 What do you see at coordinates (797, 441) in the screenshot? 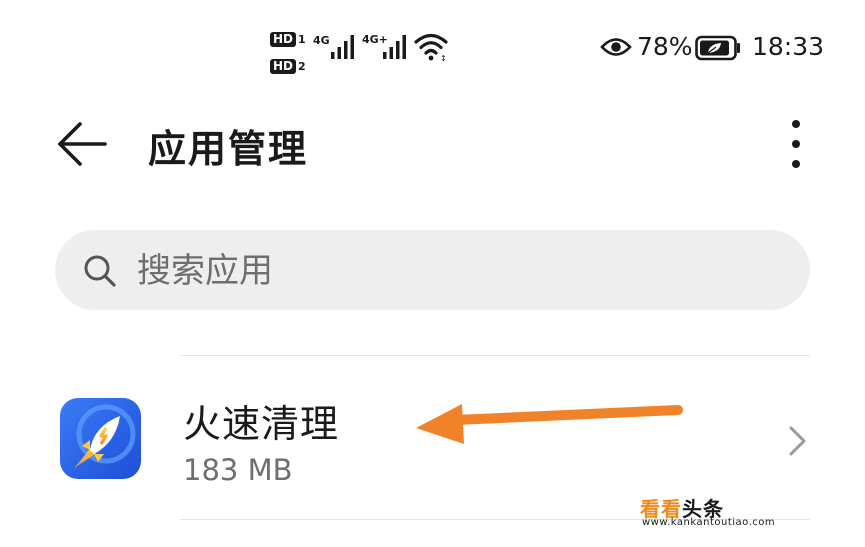
I see `chevron-right-icon` at bounding box center [797, 441].